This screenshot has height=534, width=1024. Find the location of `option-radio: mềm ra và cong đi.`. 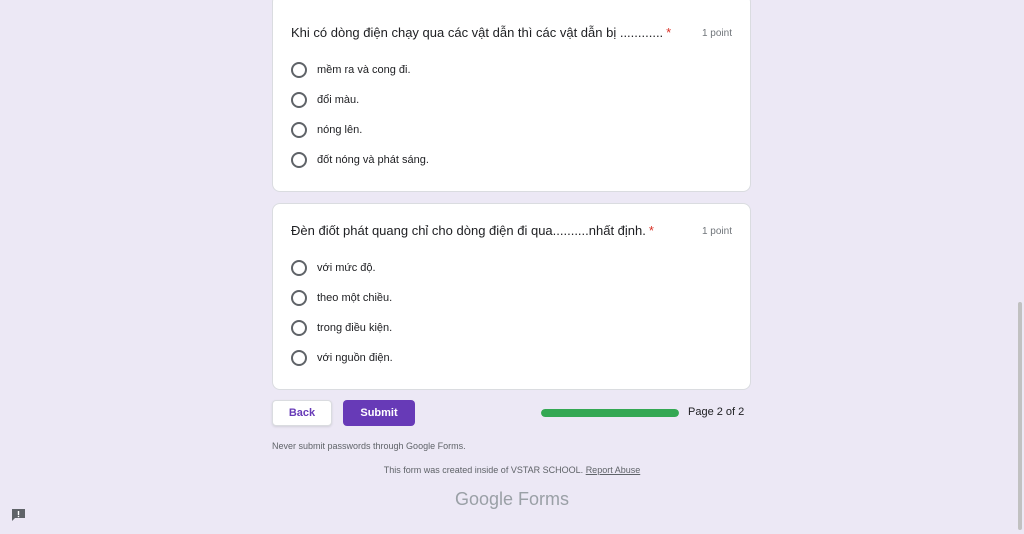

option-radio: mềm ra và cong đi. is located at coordinates (351, 70).